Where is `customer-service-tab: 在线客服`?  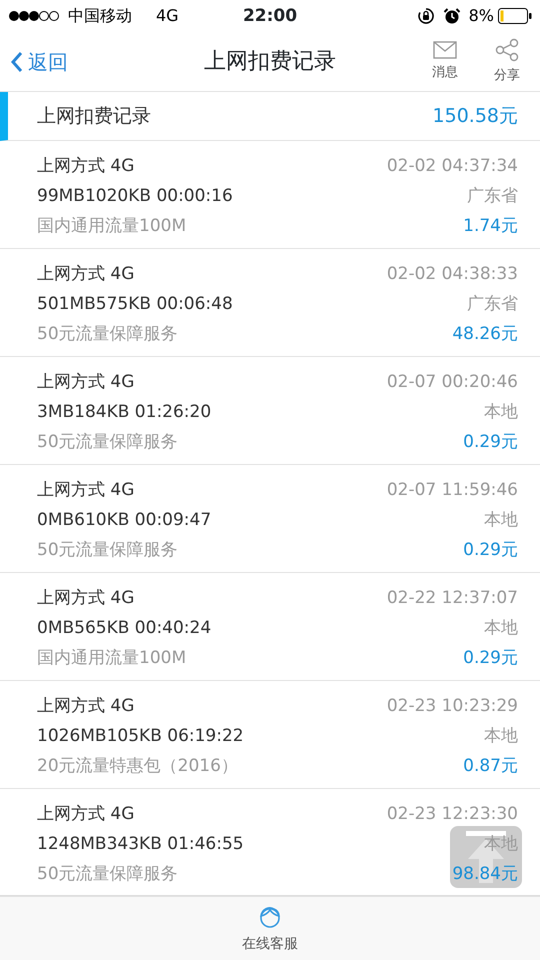 customer-service-tab: 在线客服 is located at coordinates (270, 928).